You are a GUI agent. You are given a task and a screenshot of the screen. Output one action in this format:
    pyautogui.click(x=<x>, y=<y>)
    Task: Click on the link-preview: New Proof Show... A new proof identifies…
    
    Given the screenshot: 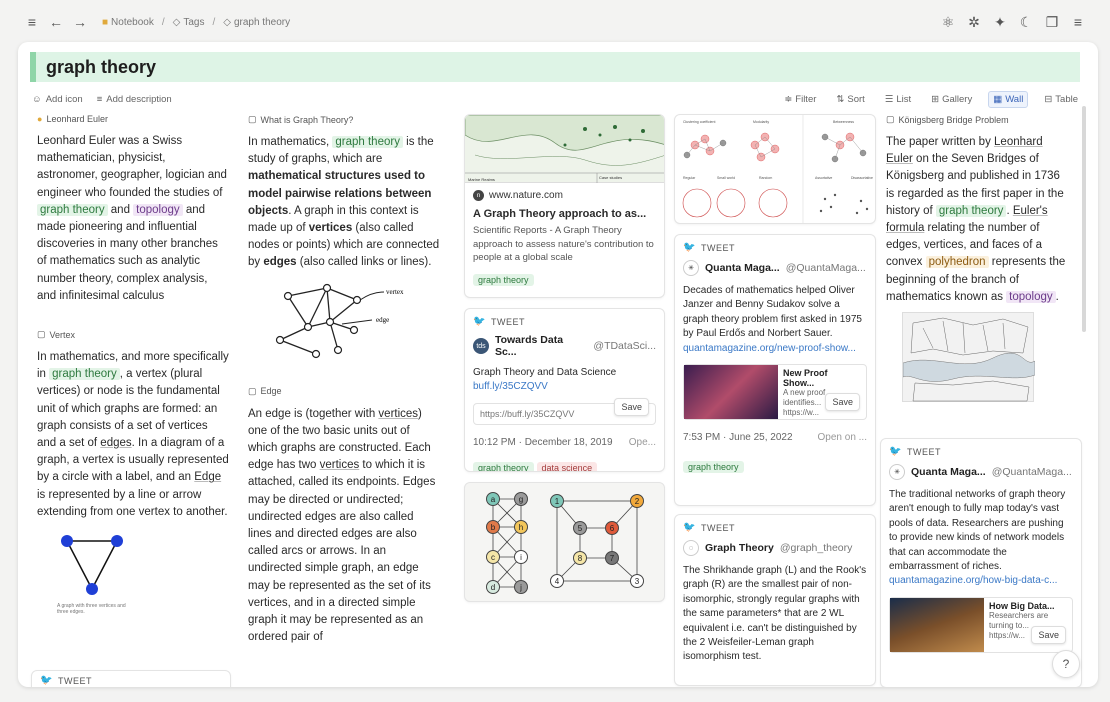 What is the action you would take?
    pyautogui.click(x=775, y=392)
    